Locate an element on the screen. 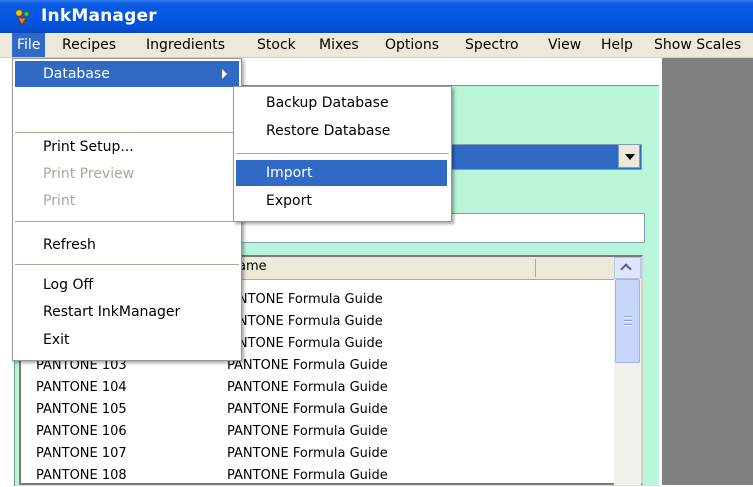 This screenshot has height=487, width=753. menu-item-print-preview: Print Preview is located at coordinates (89, 174).